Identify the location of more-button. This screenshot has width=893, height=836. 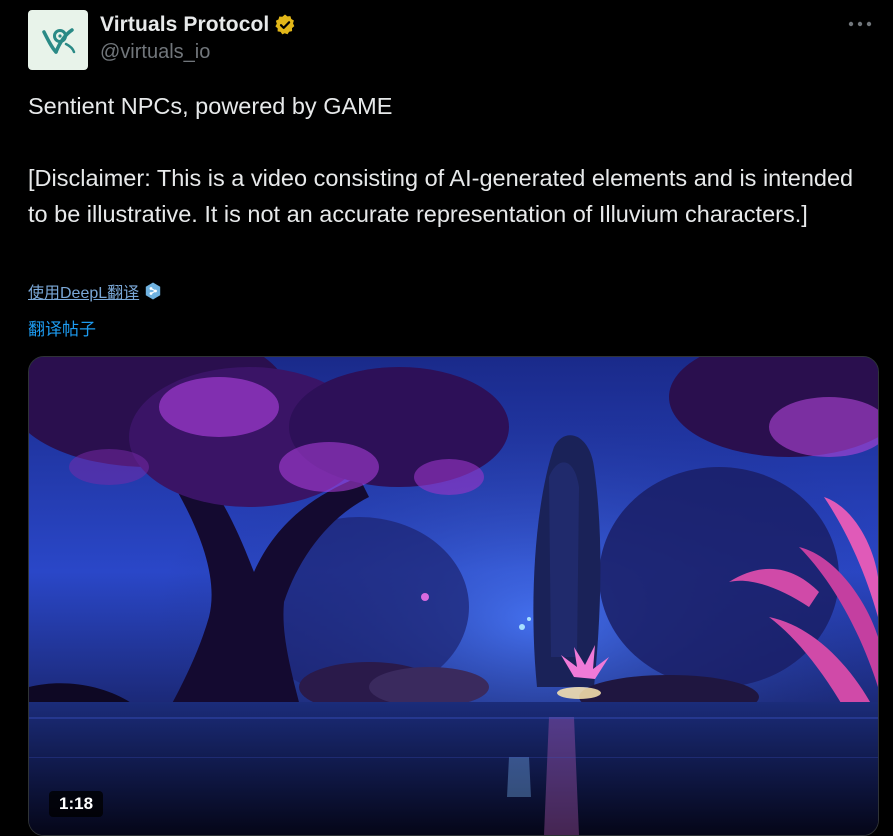
(860, 24).